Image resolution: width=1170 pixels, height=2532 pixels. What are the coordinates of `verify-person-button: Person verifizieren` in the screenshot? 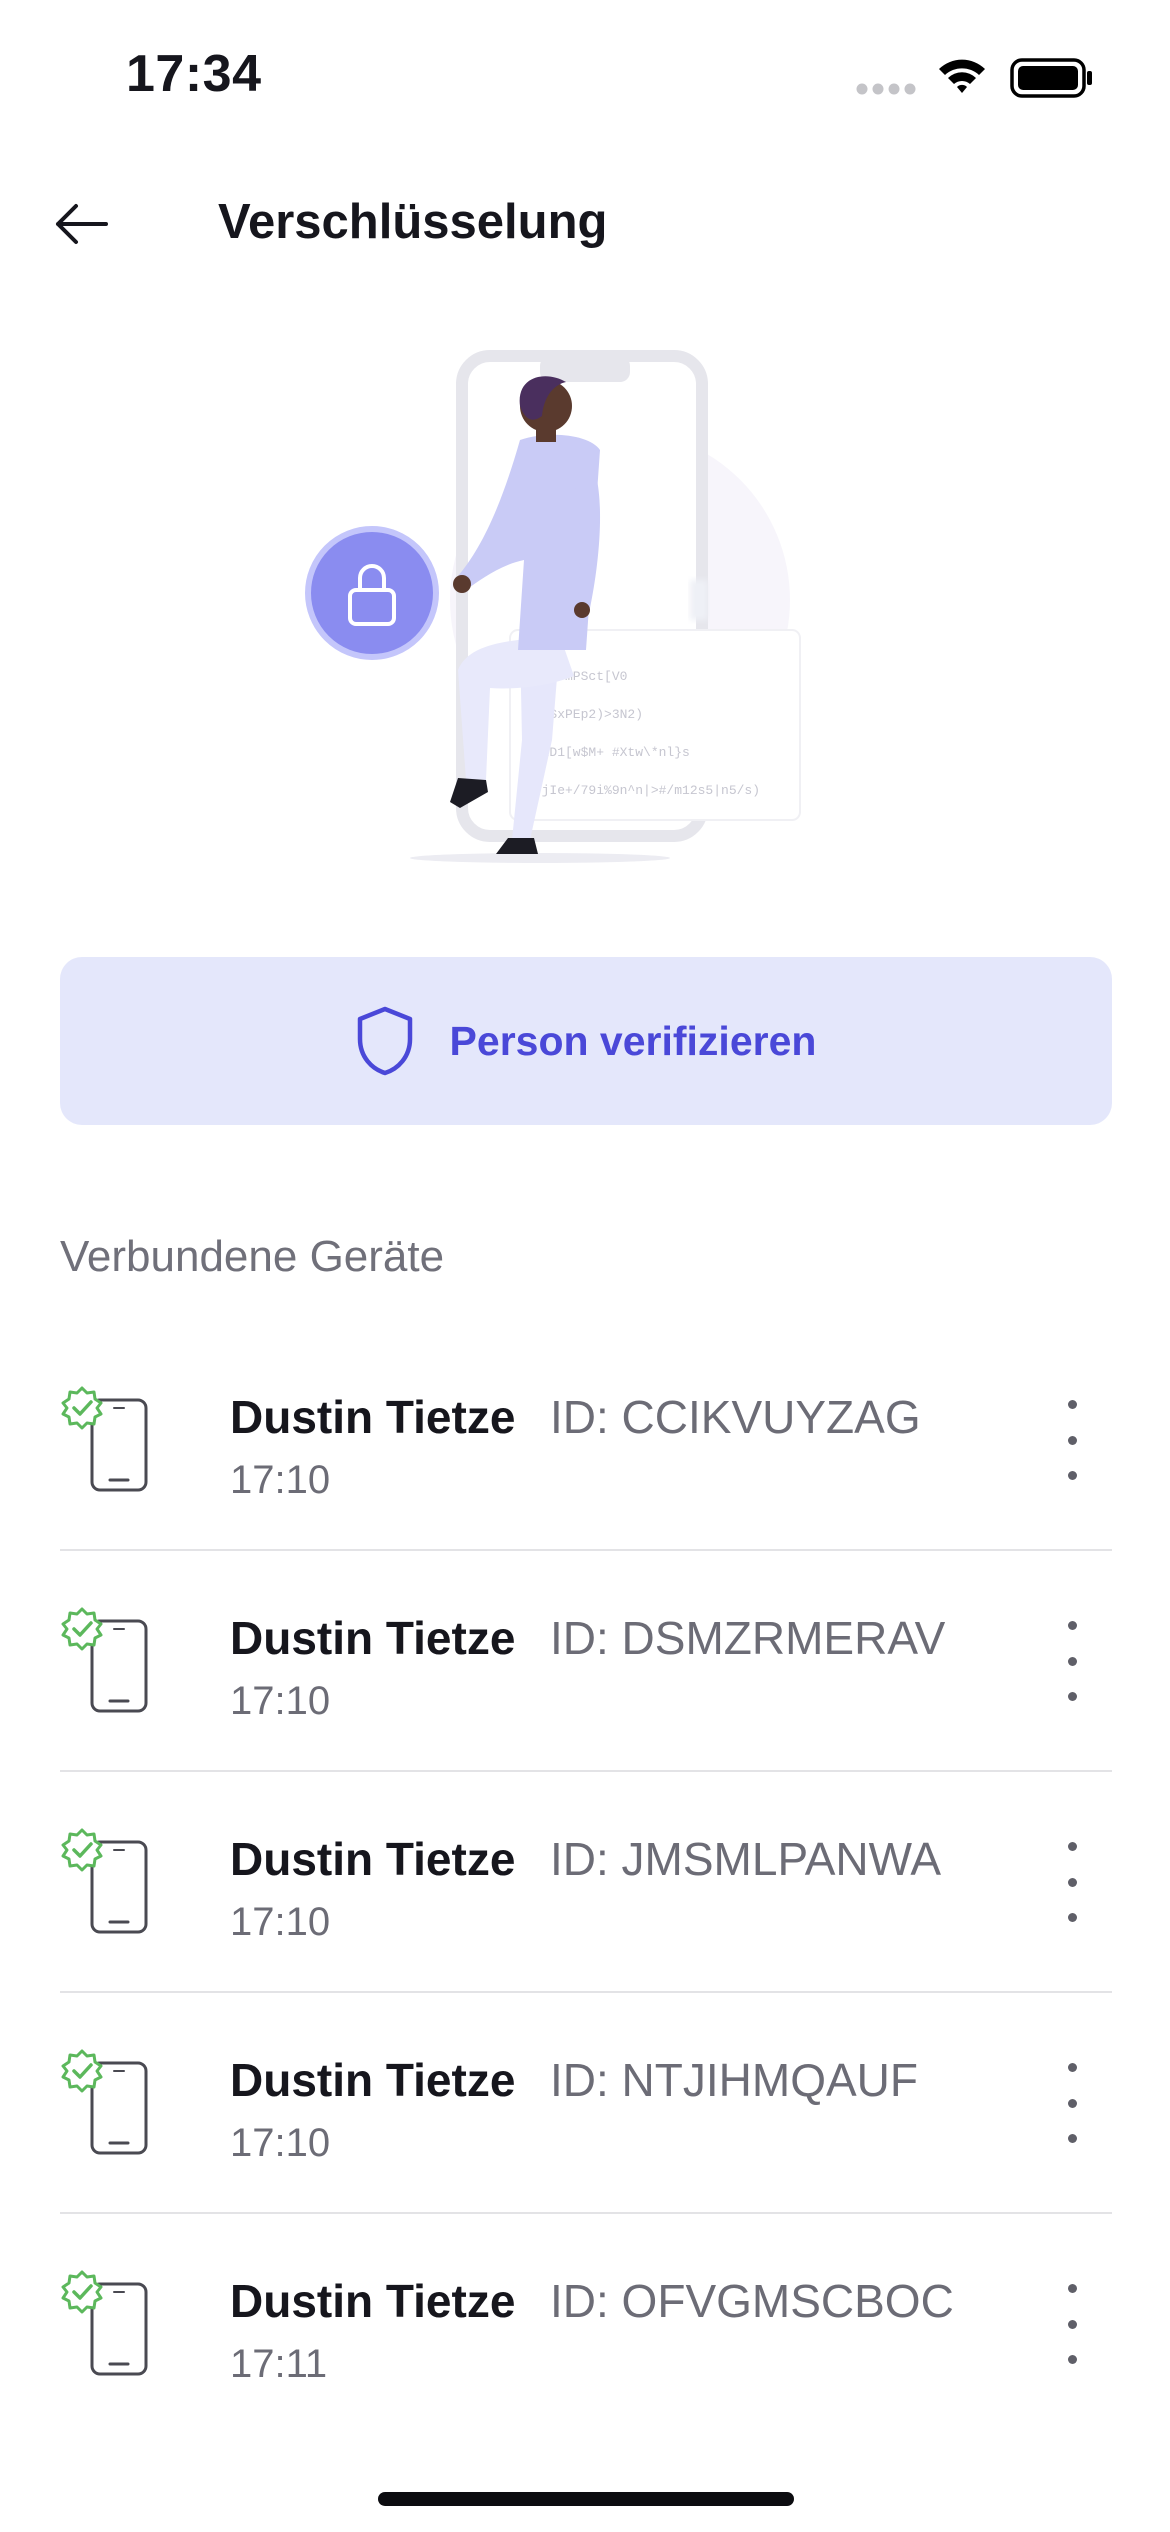 It's located at (586, 1041).